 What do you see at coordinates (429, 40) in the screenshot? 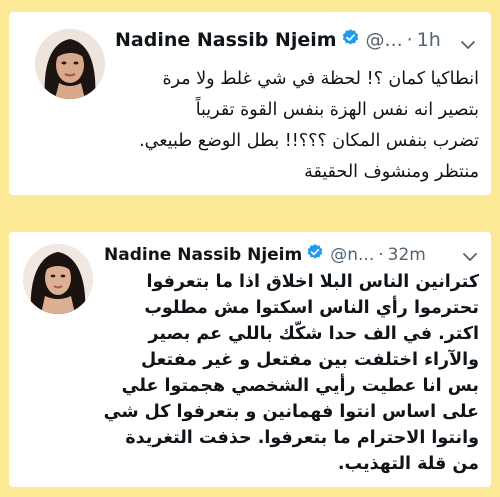
I see `tweet-time: 1h` at bounding box center [429, 40].